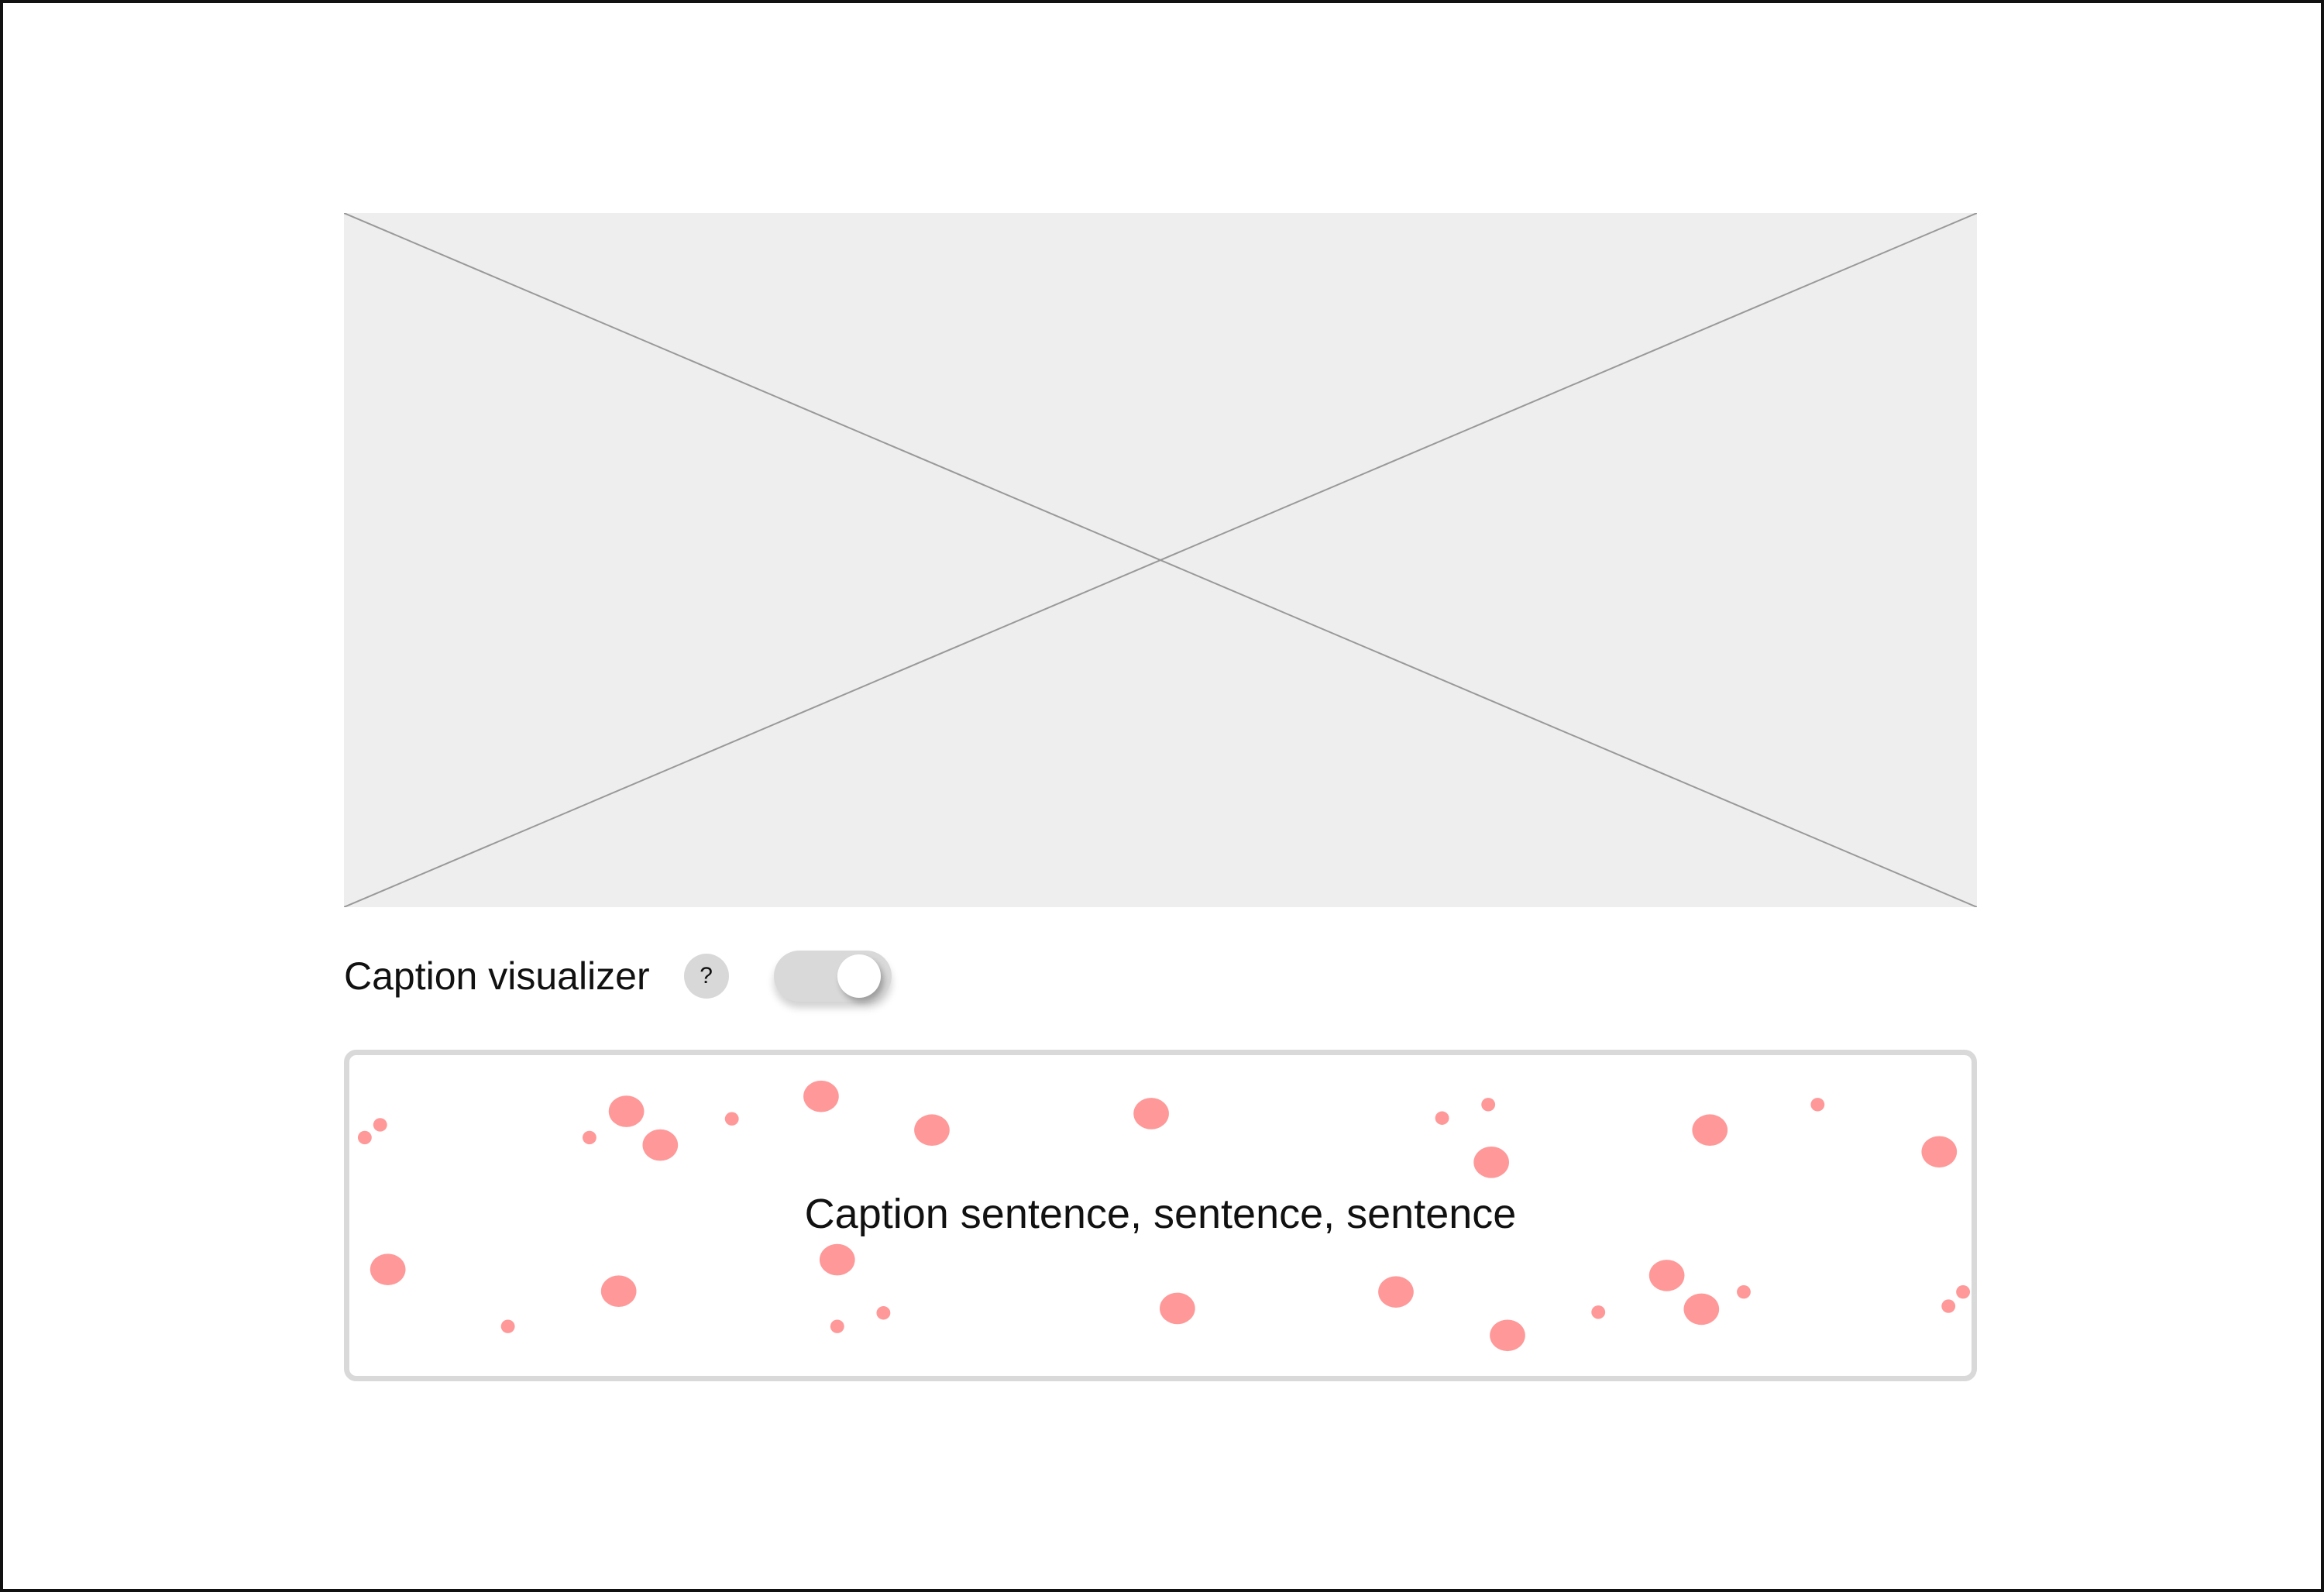 The image size is (2324, 1592). I want to click on caption-text: Caption sentence, sentence, sentence, so click(1160, 1214).